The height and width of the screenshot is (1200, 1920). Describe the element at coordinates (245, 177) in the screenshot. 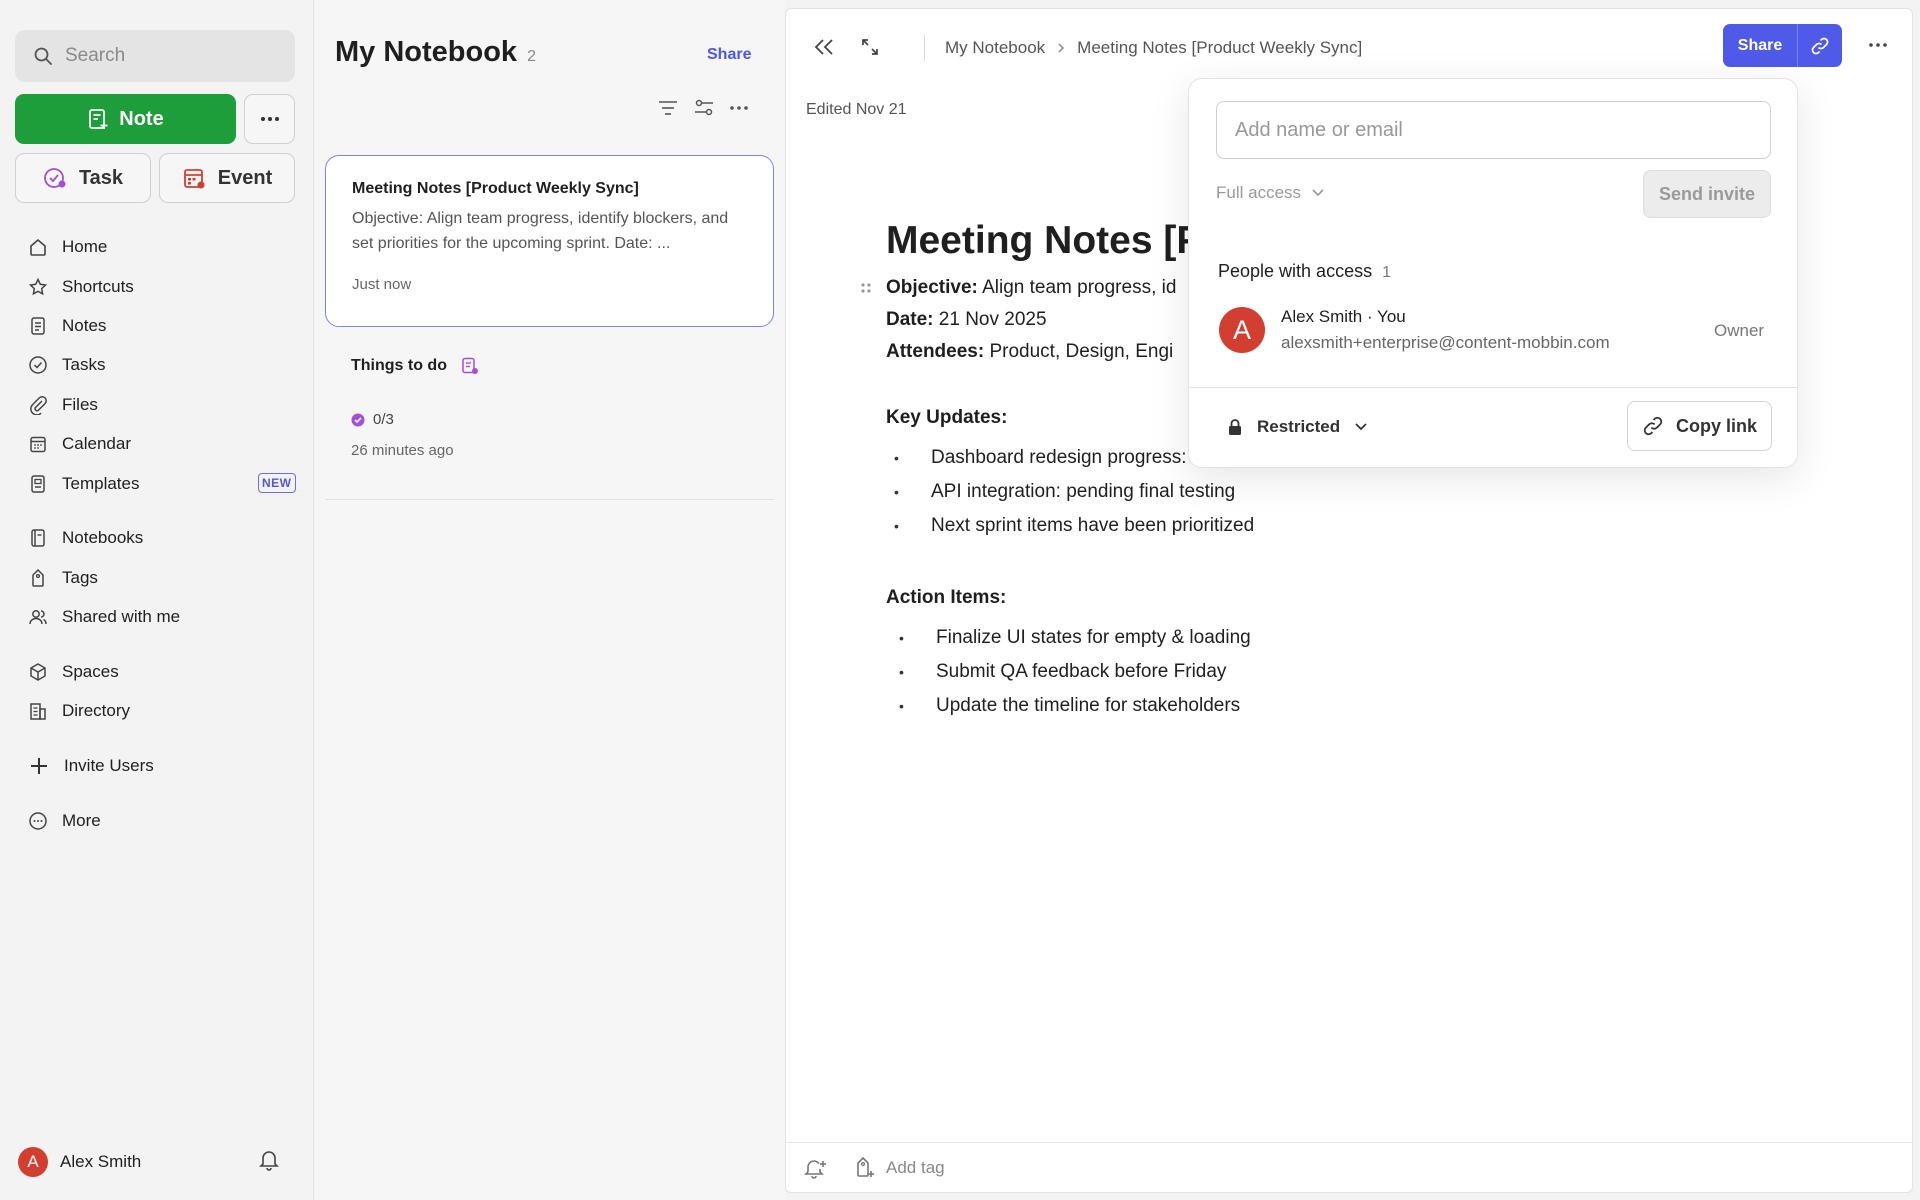

I see `new-event-label: Event` at that location.